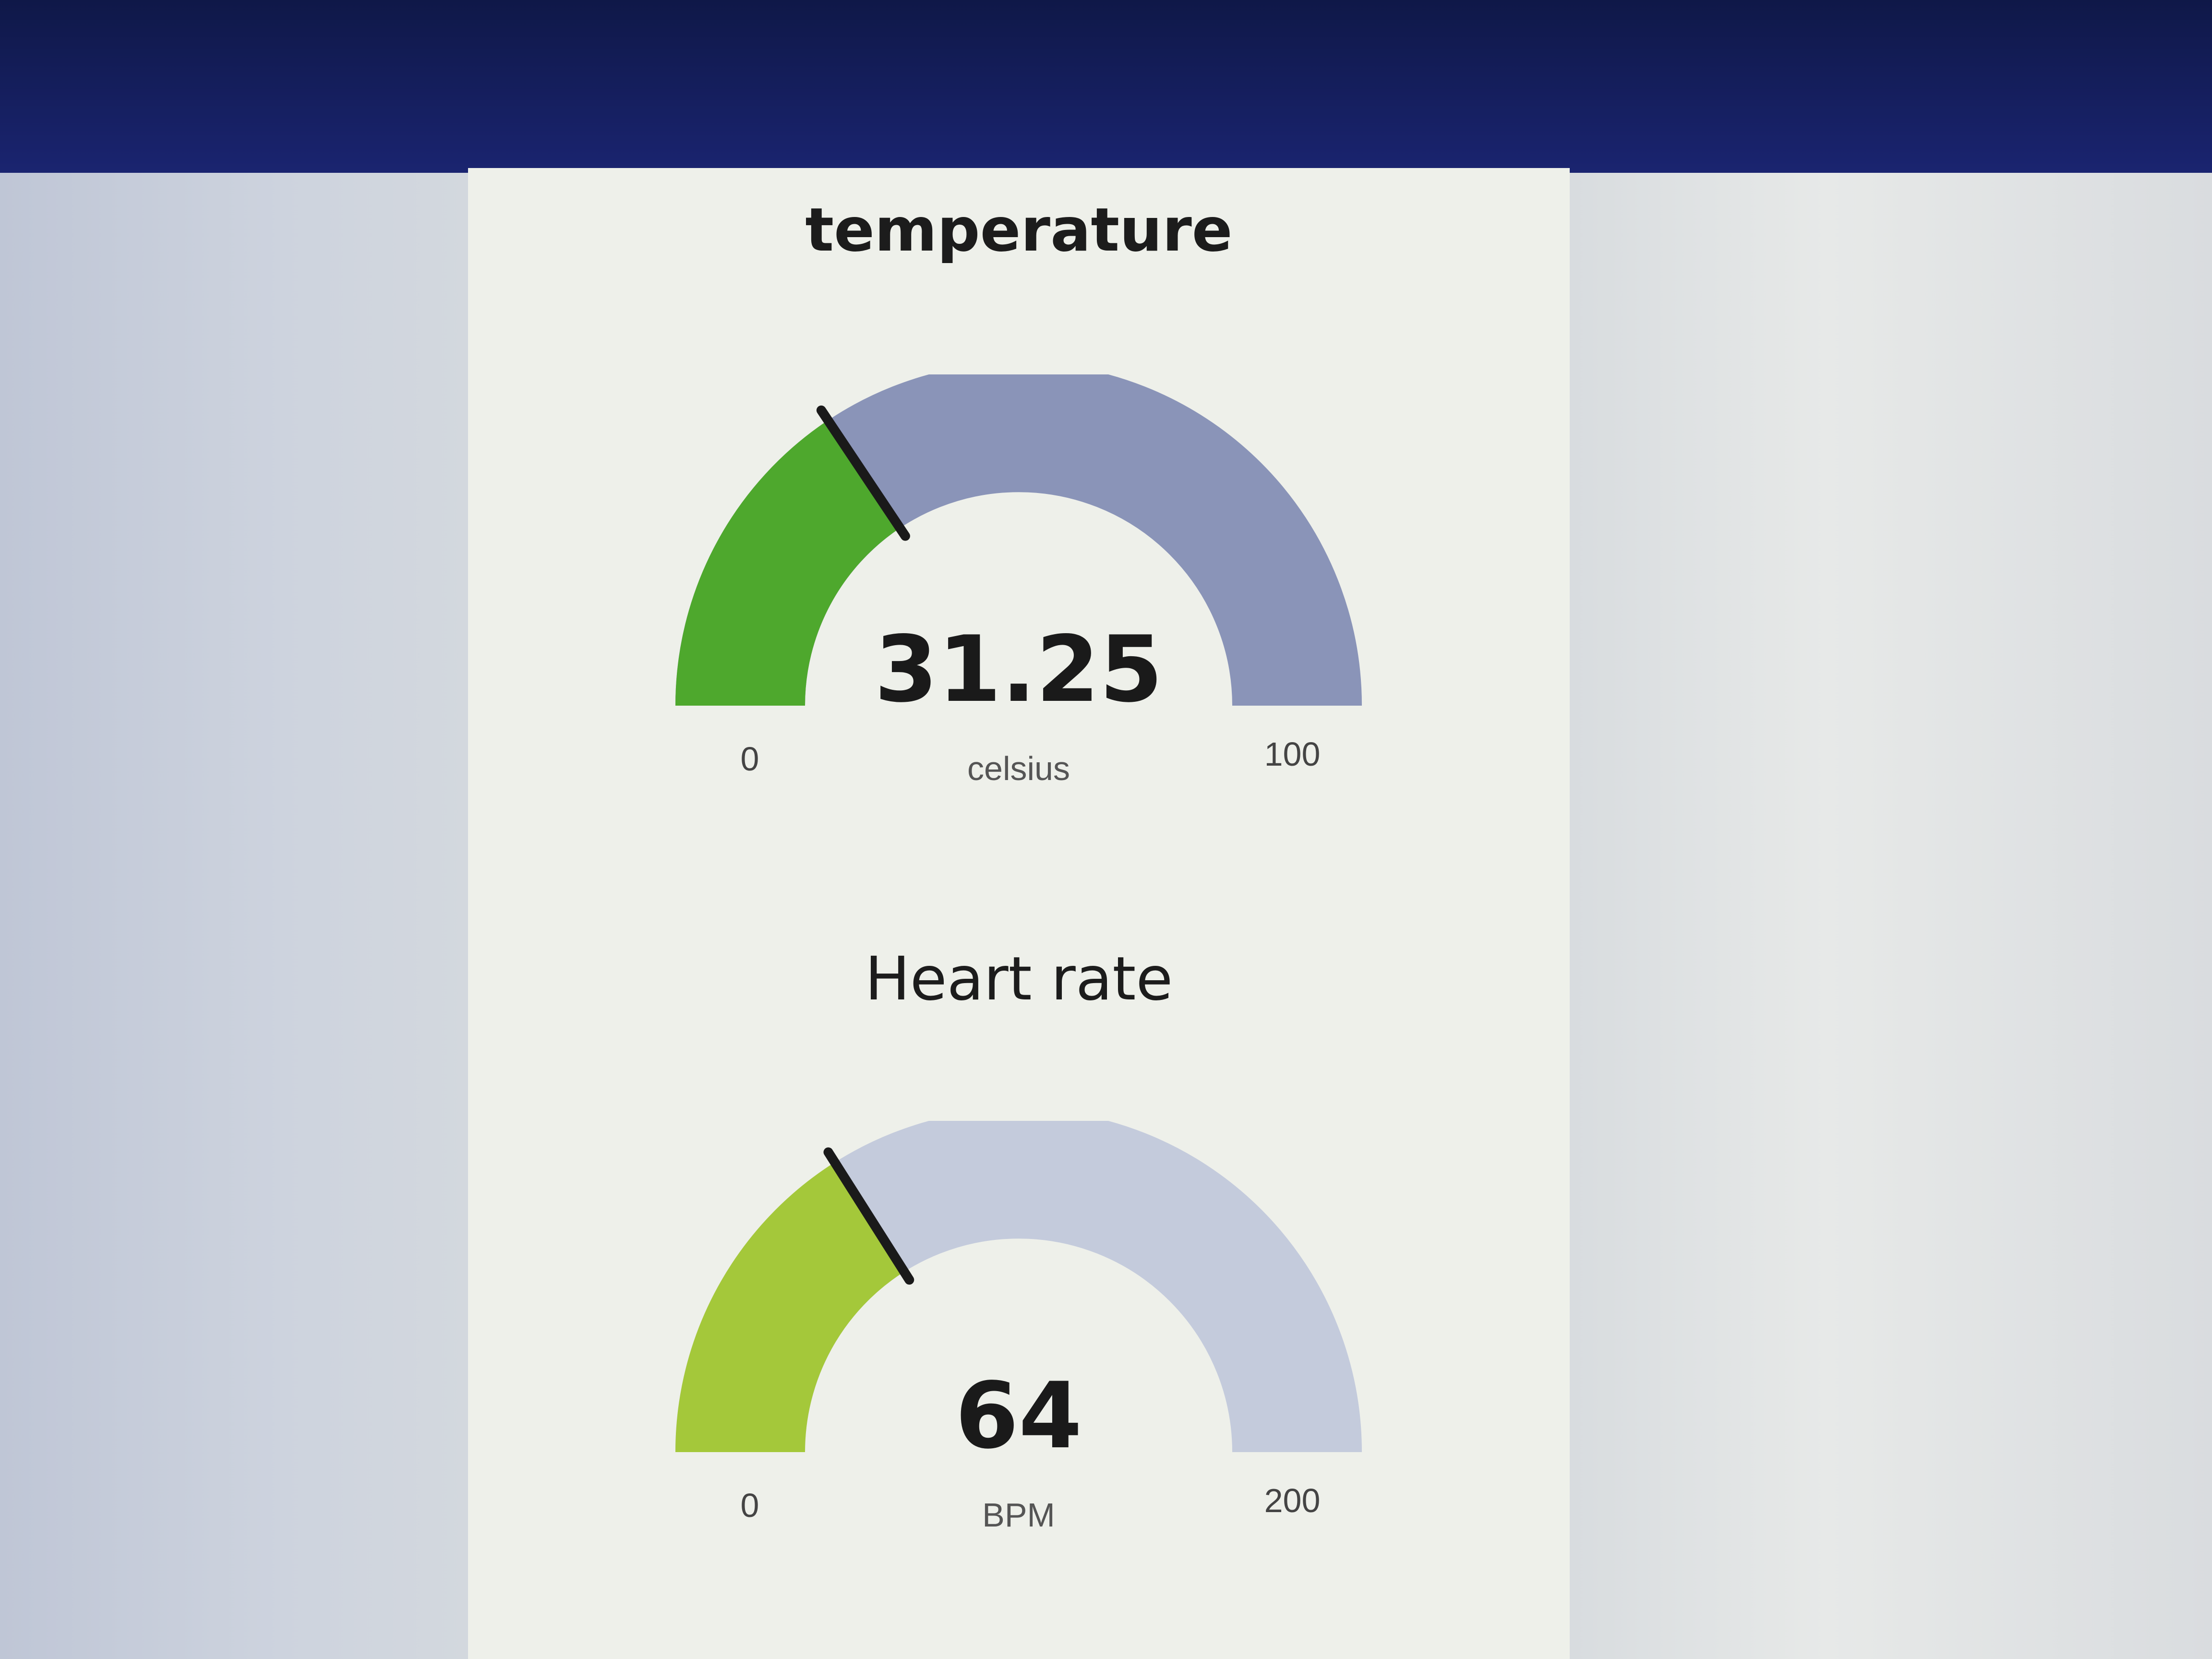 This screenshot has height=1659, width=2212. I want to click on gauge-unit-label: BPM, so click(1018, 1515).